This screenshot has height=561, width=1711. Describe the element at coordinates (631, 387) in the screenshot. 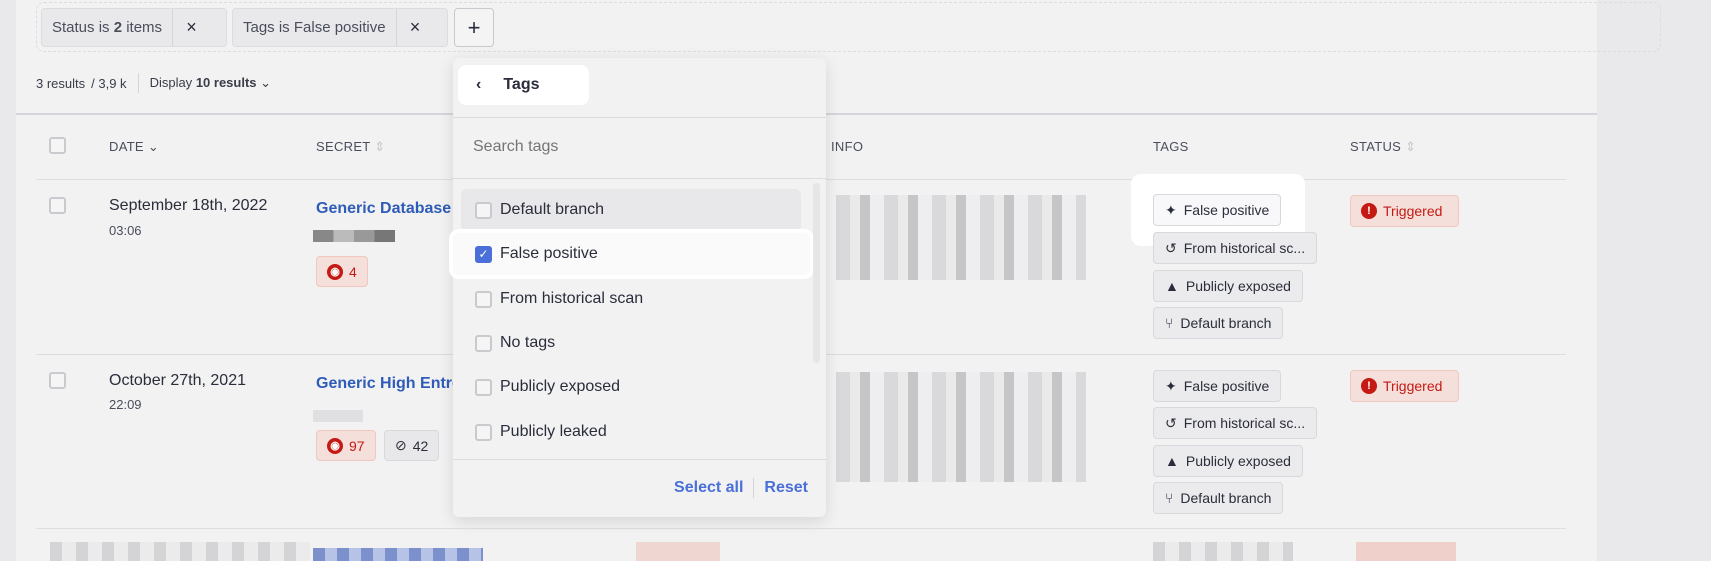

I see `option-publicly-exposed: Publicly exposed` at that location.